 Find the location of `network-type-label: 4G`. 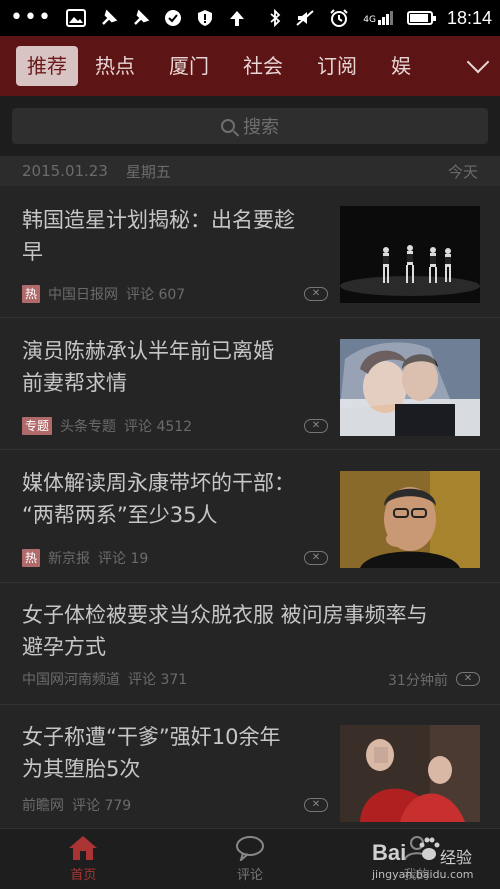

network-type-label: 4G is located at coordinates (369, 20).